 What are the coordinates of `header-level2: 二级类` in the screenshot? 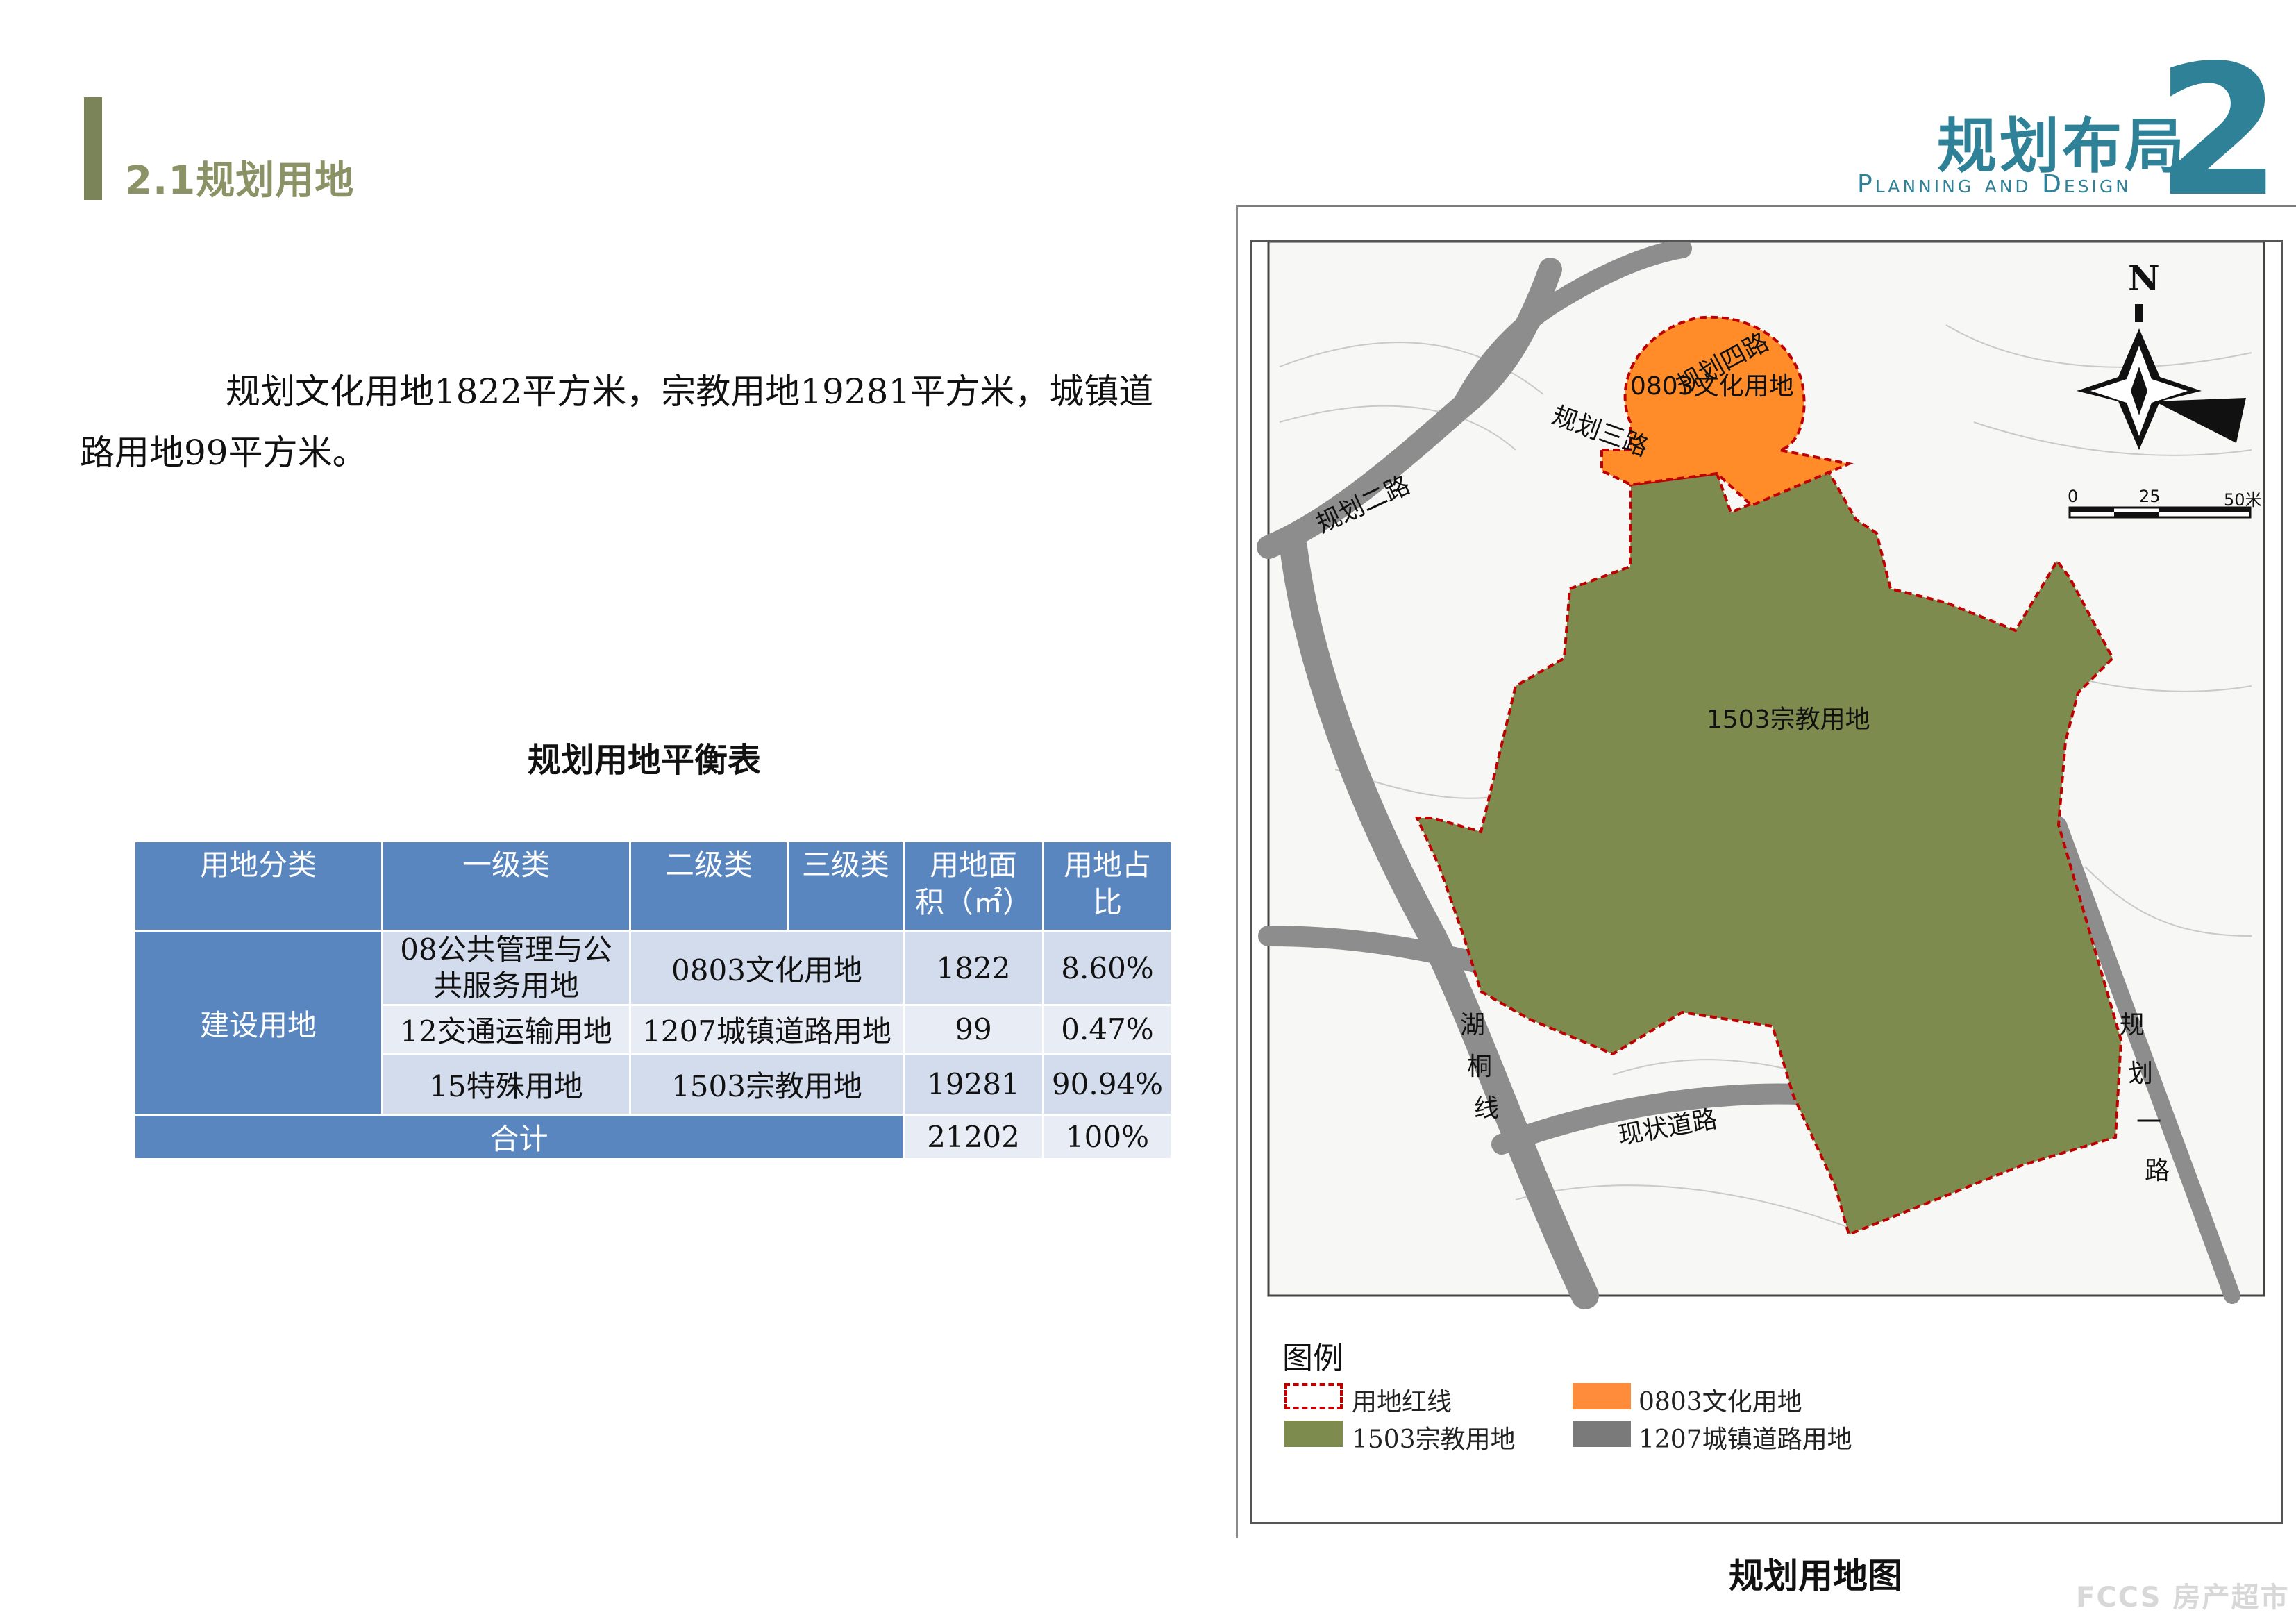 It's located at (709, 886).